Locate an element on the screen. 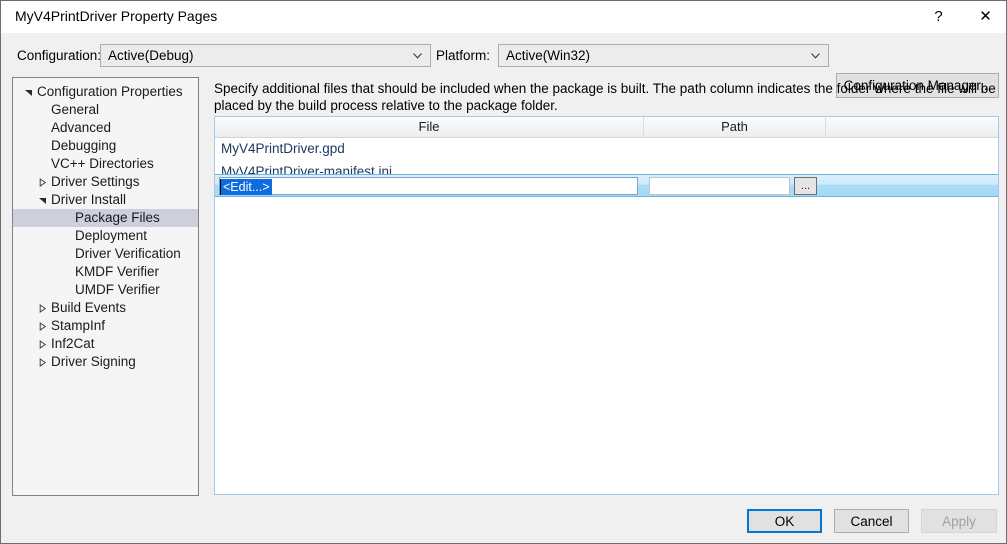 The image size is (1007, 544). tree-item-label: KMDF Verifier is located at coordinates (117, 271).